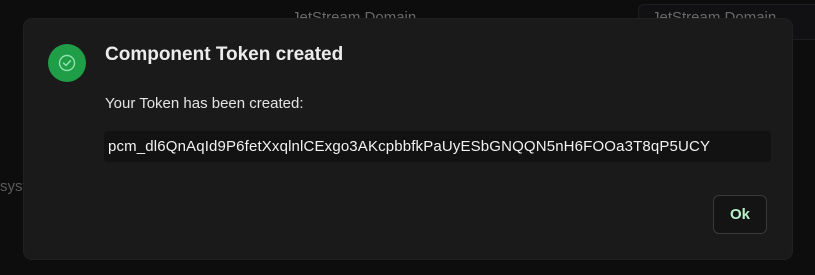 This screenshot has width=815, height=275. Describe the element at coordinates (740, 214) in the screenshot. I see `ok-button: Ok` at that location.